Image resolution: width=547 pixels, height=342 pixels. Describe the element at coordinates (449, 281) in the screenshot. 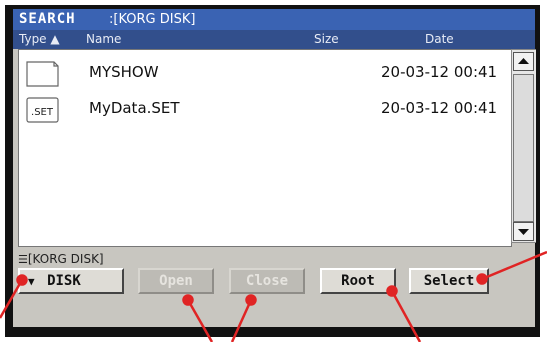

I see `select-button: Select` at that location.